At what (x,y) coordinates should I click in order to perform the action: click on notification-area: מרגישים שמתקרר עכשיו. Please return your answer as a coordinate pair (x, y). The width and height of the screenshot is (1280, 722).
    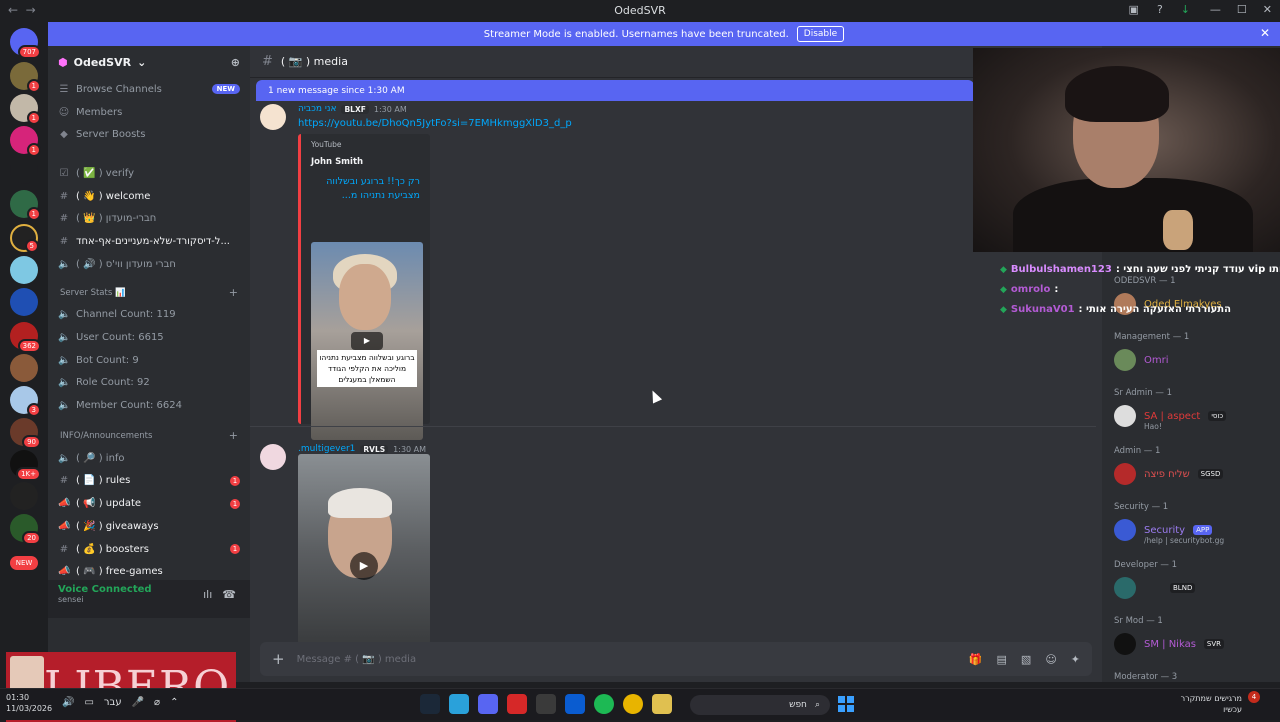
    Looking at the image, I should click on (1211, 704).